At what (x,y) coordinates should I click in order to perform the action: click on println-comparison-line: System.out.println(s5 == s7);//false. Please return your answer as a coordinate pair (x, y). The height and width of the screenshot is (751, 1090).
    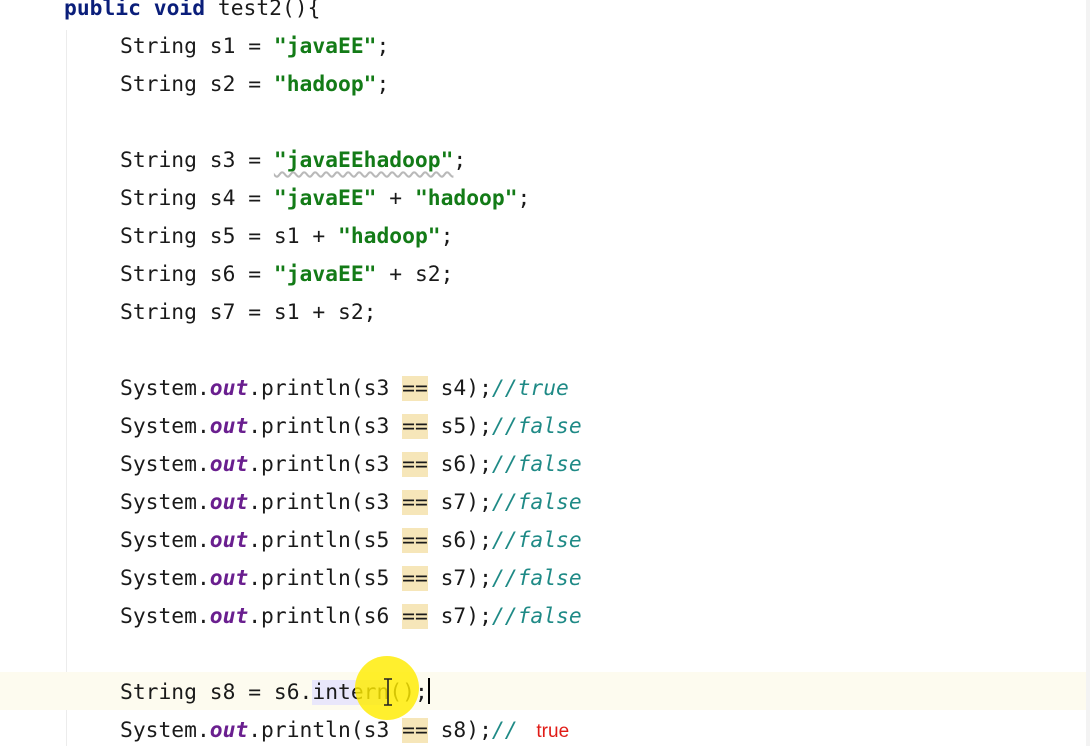
    Looking at the image, I should click on (351, 579).